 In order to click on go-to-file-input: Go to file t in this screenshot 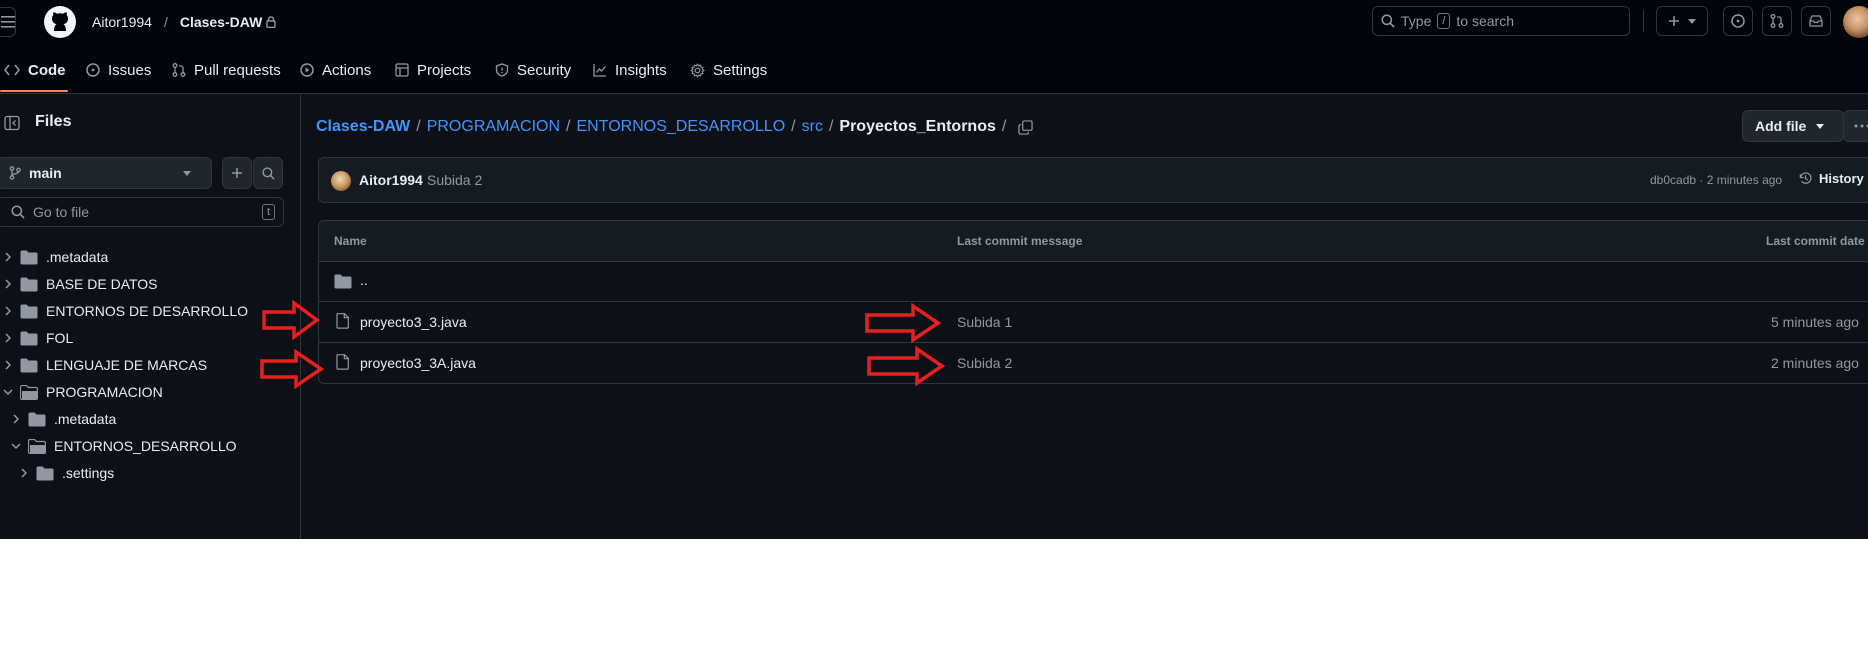, I will do `click(142, 212)`.